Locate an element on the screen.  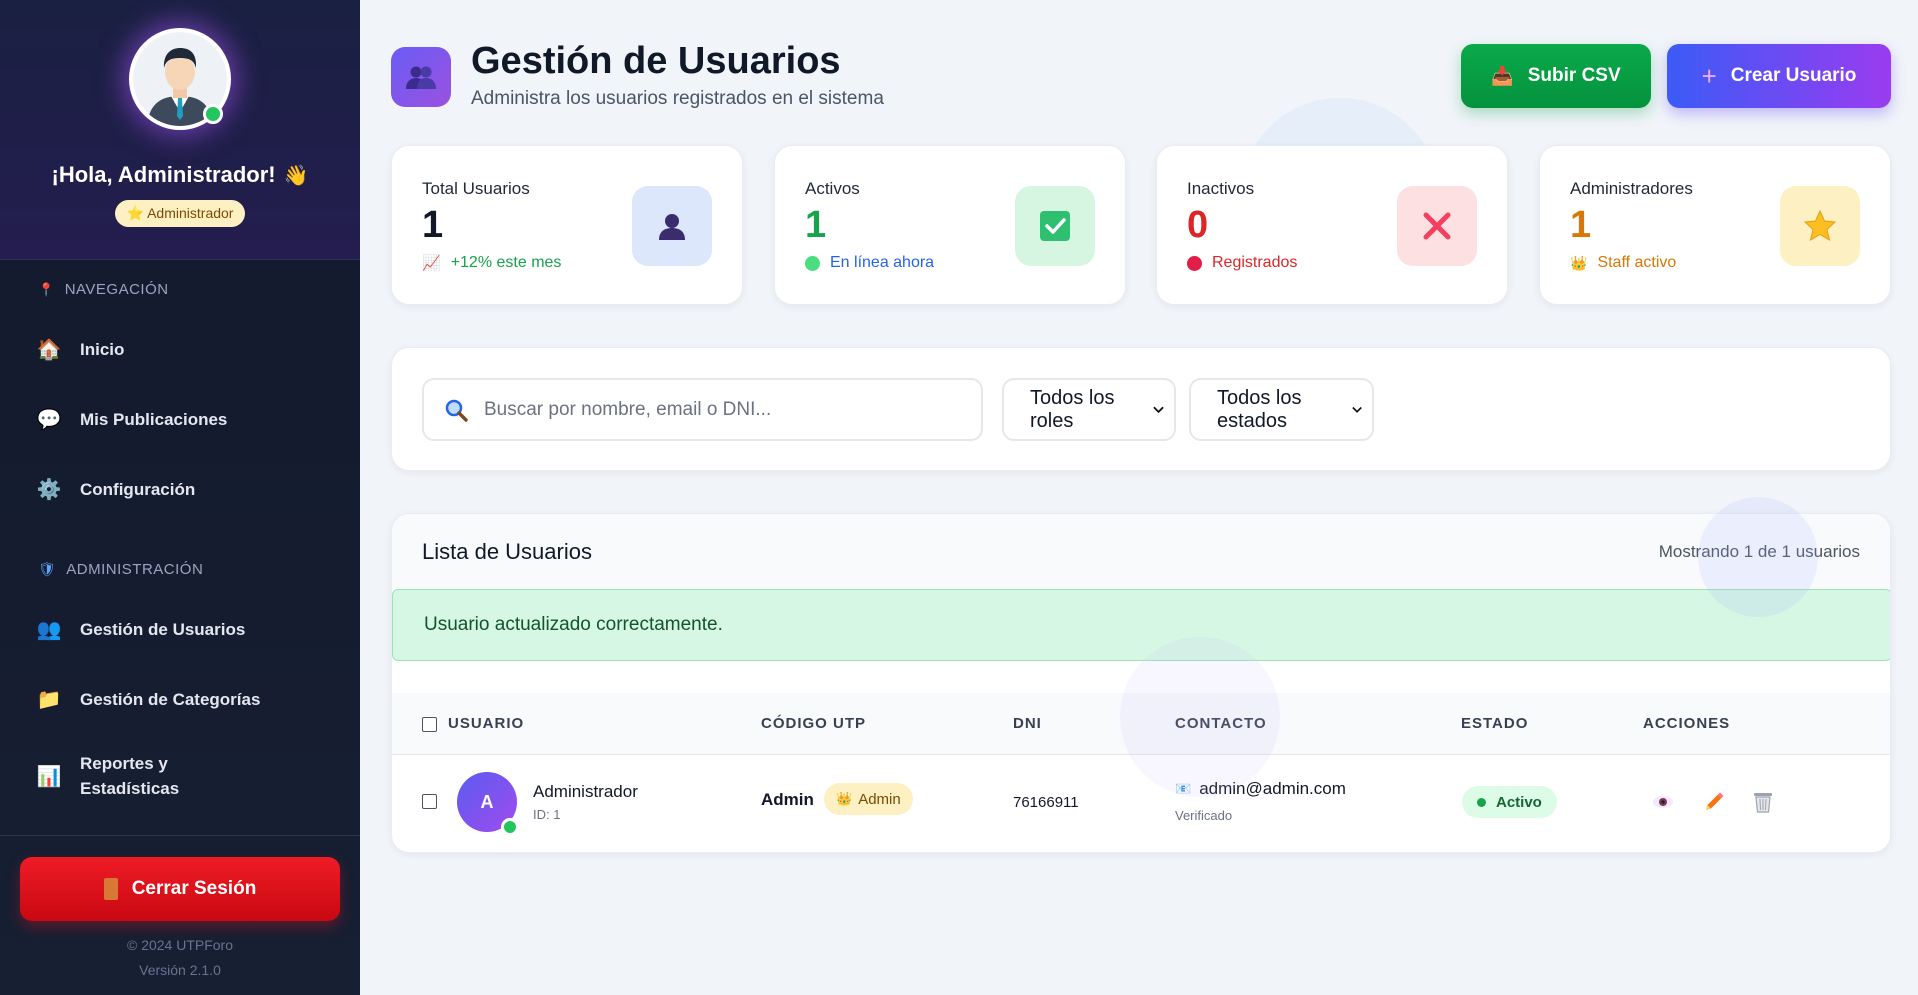
sidebar-item-label: Inicio is located at coordinates (102, 349).